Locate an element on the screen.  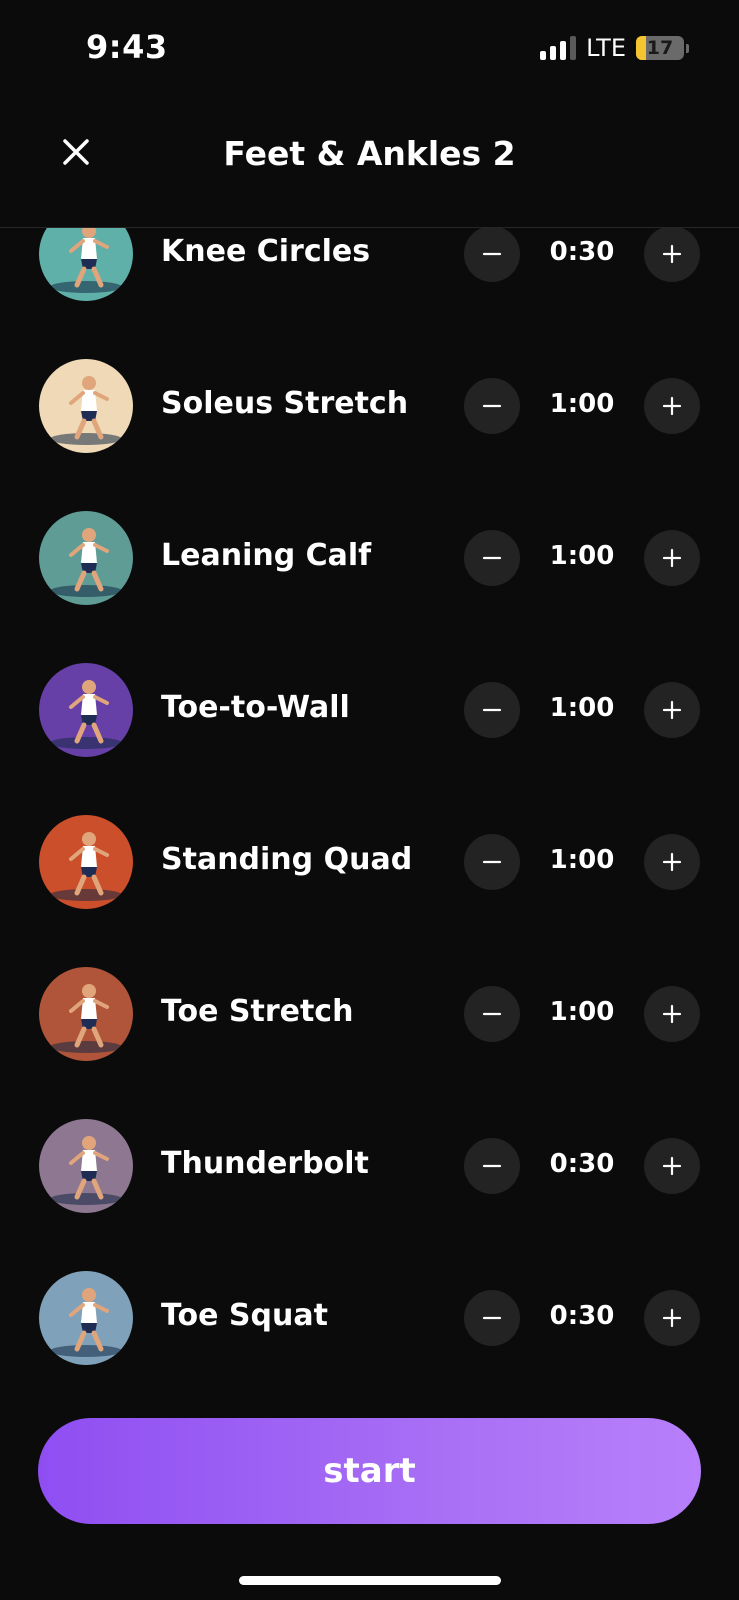
exercise-row: Leaning Calf 1:00 is located at coordinates (369, 558).